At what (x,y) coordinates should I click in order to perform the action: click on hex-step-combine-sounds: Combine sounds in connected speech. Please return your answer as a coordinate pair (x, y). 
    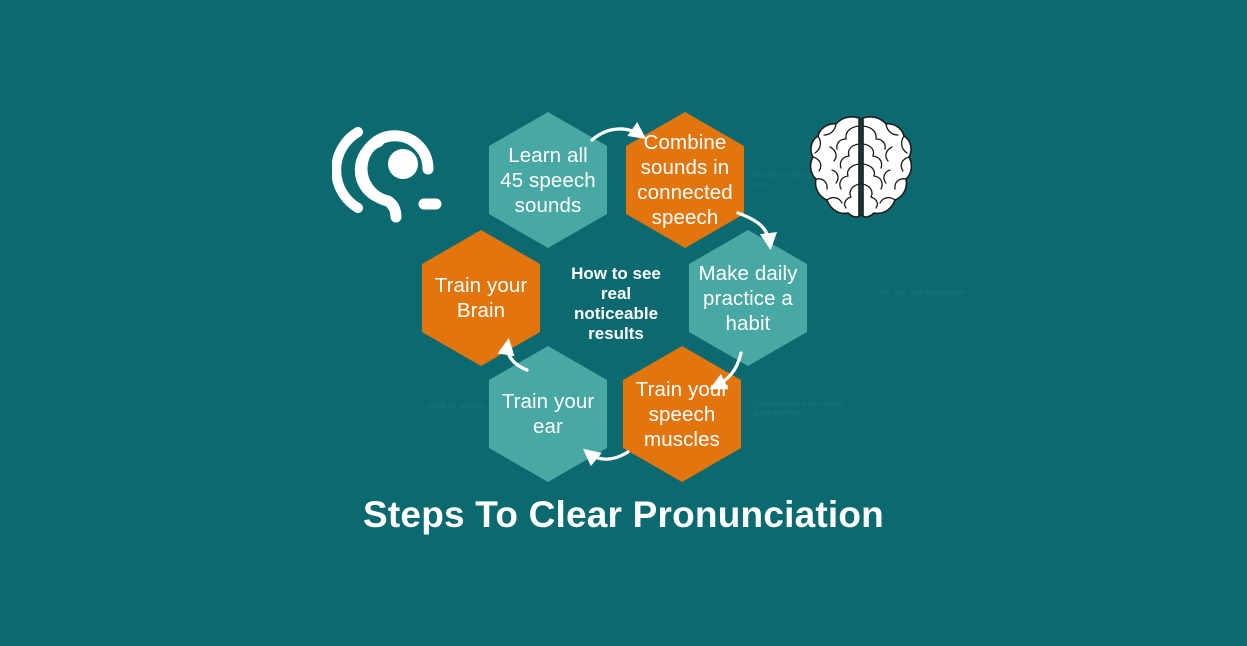
    Looking at the image, I should click on (685, 180).